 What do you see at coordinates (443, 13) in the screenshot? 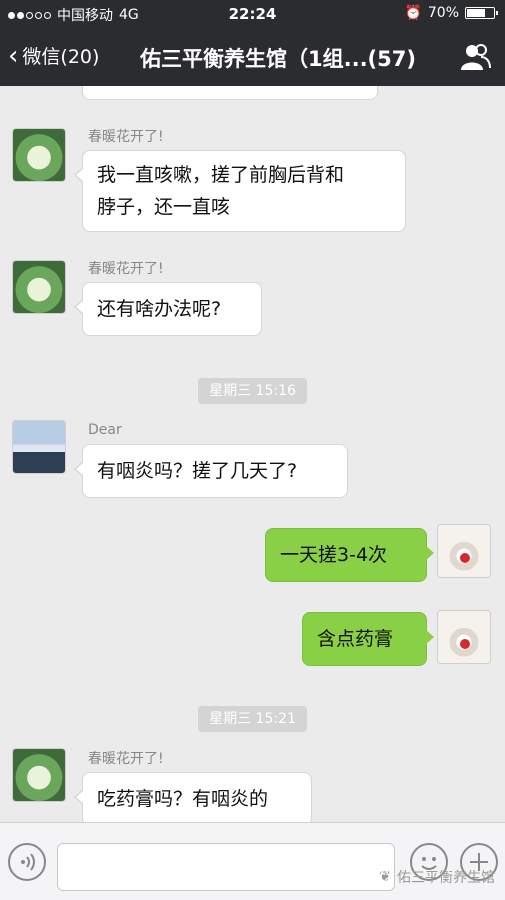
I see `battery-percent: 70%` at bounding box center [443, 13].